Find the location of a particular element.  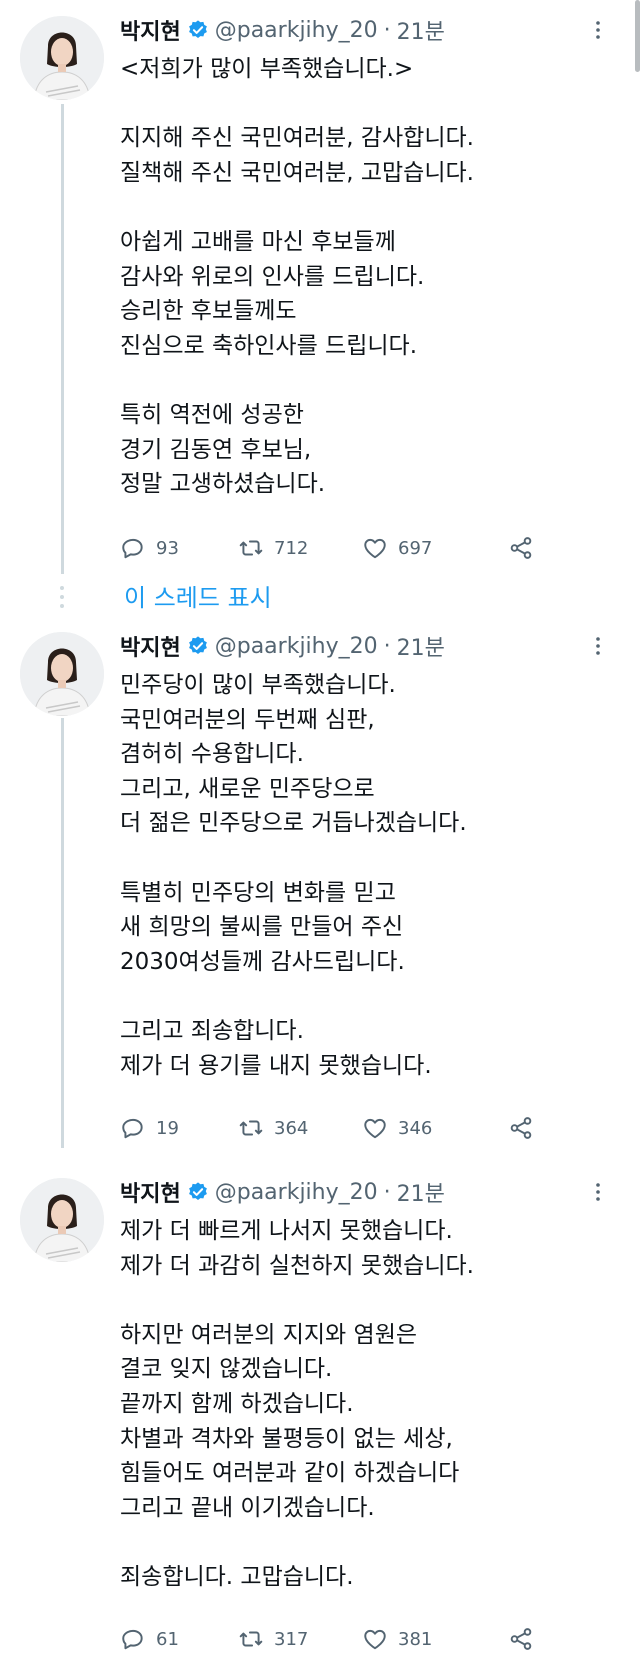

action-bar: 19 364 346 is located at coordinates (330, 1128).